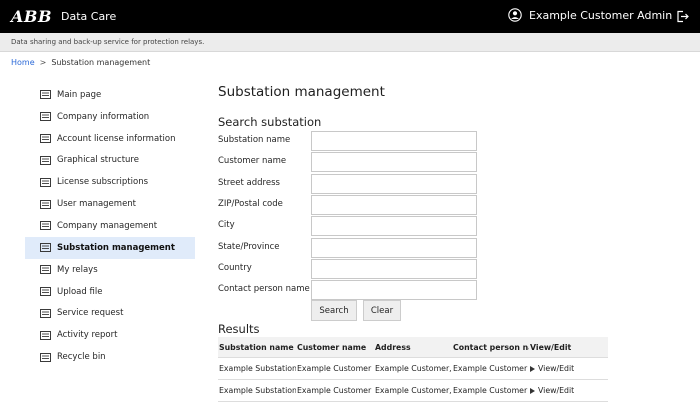 This screenshot has width=700, height=402. I want to click on breadcrumb: Home > Substation management, so click(80, 62).